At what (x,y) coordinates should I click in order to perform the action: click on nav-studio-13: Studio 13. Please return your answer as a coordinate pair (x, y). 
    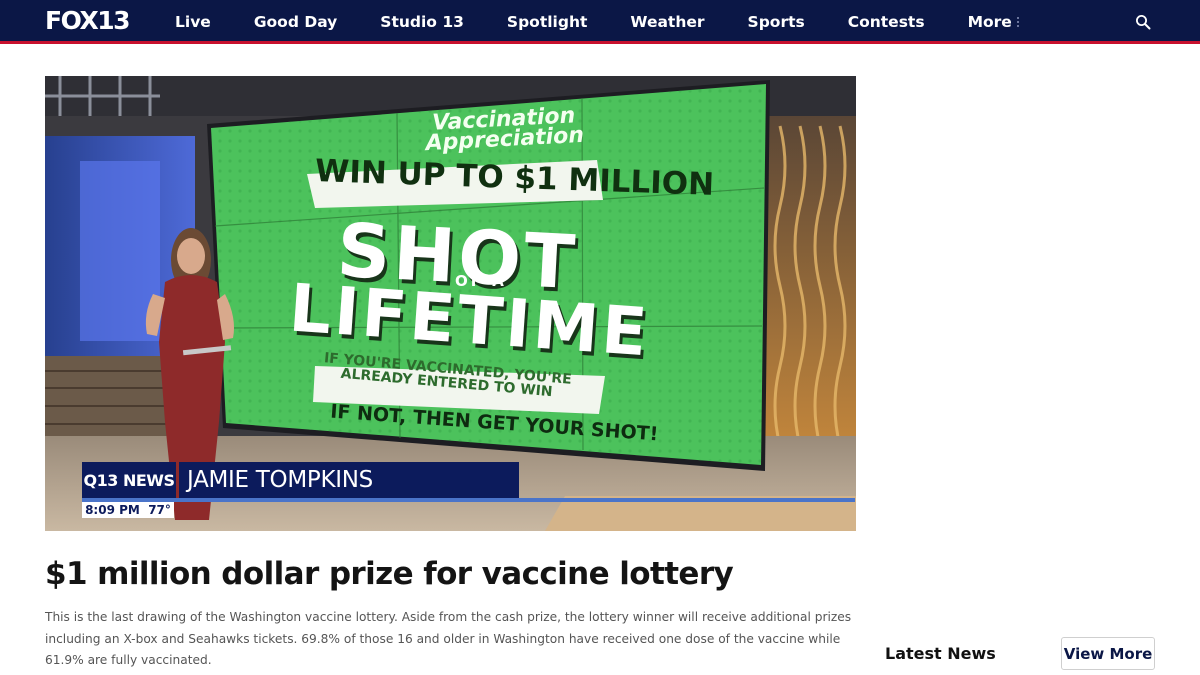
    Looking at the image, I should click on (422, 22).